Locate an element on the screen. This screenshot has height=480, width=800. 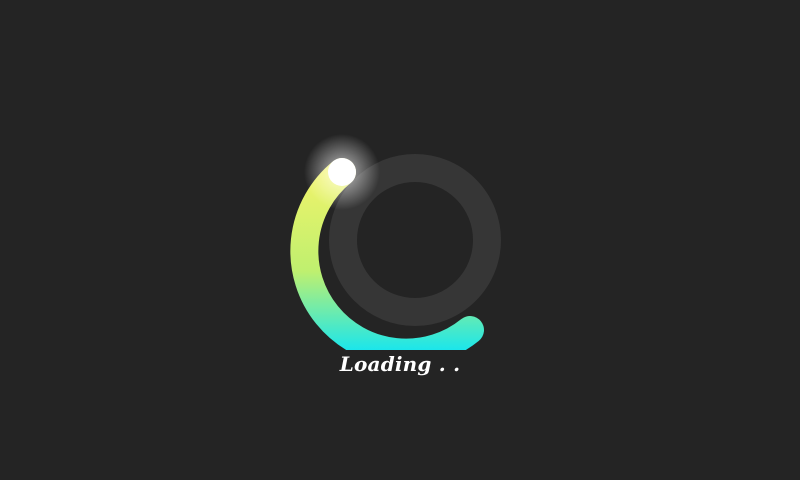
spinner-graphic is located at coordinates (395, 242).